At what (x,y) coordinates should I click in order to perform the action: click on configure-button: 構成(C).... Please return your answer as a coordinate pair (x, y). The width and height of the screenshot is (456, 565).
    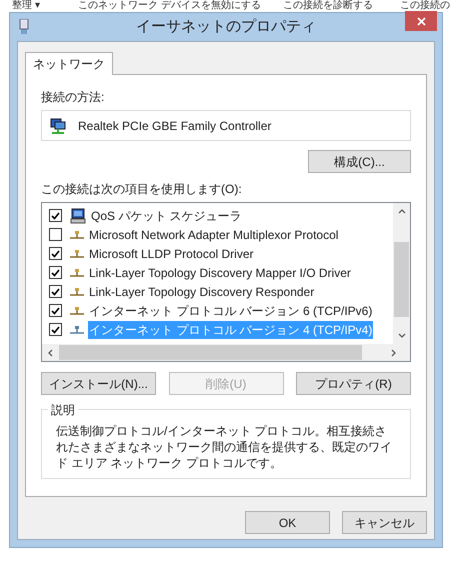
    Looking at the image, I should click on (359, 161).